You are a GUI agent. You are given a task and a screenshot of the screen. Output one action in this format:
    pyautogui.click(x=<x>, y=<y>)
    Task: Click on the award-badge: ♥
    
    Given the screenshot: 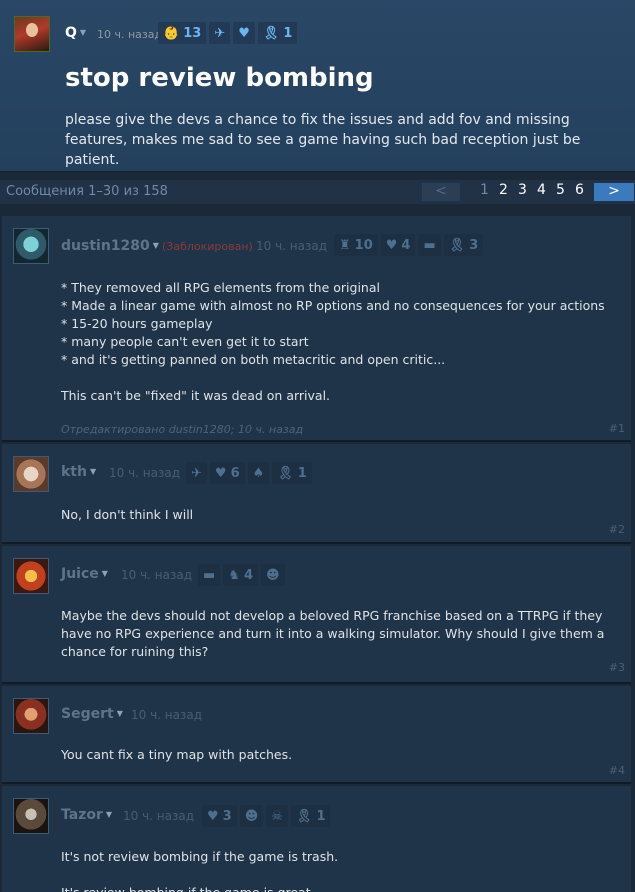 What is the action you would take?
    pyautogui.click(x=244, y=33)
    